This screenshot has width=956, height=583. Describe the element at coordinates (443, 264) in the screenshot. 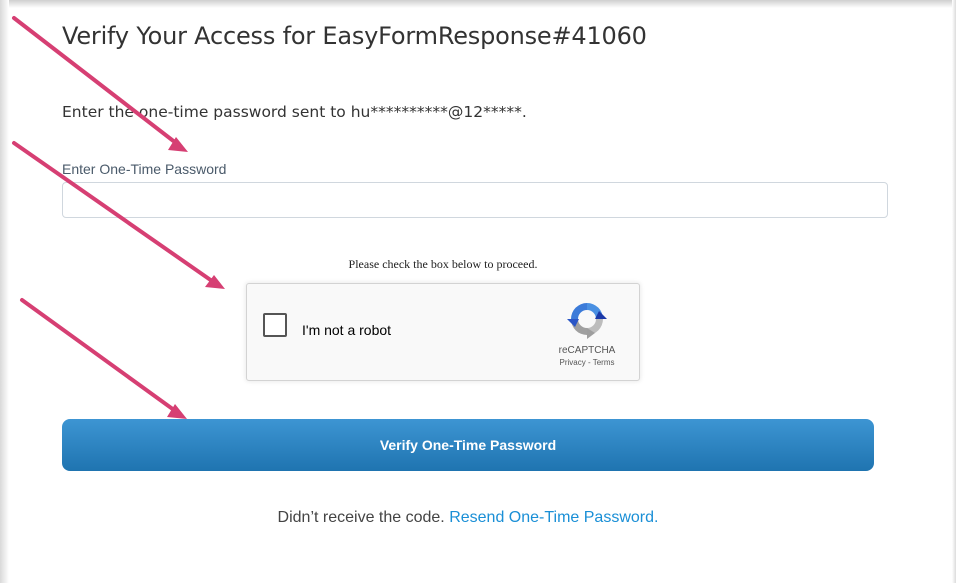

I see `captcha-prompt-text: Please check the box below to proceed.` at that location.